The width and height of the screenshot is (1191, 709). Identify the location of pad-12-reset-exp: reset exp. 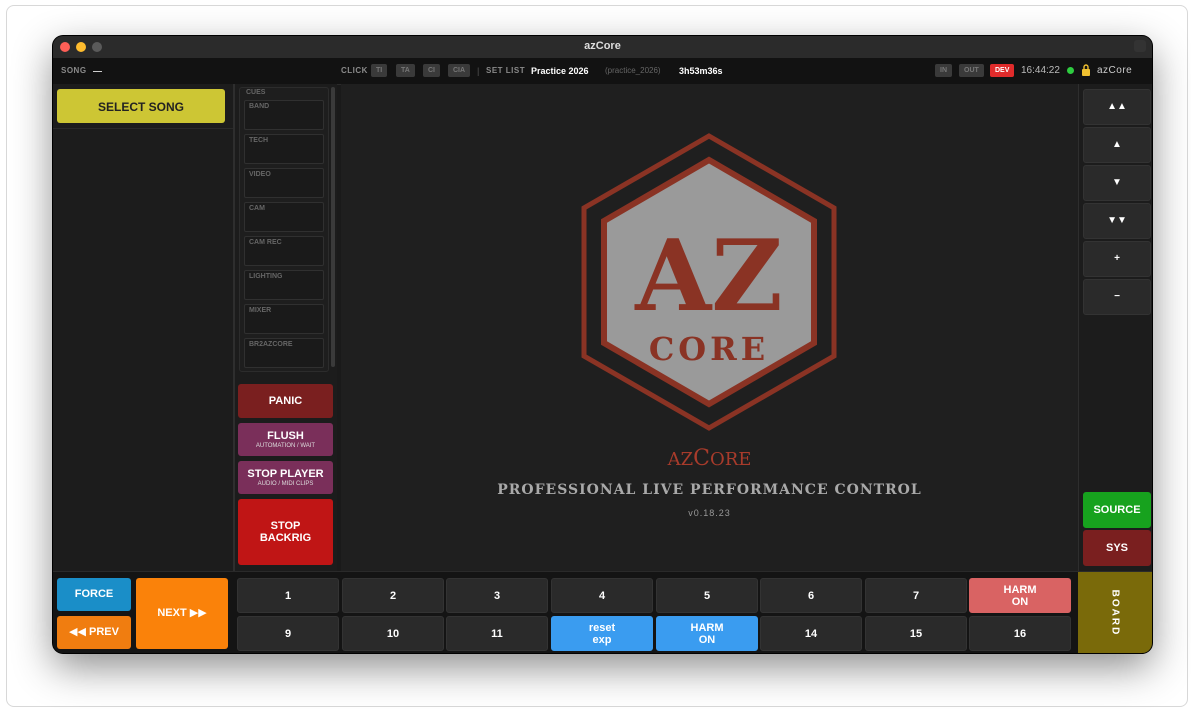
(602, 633).